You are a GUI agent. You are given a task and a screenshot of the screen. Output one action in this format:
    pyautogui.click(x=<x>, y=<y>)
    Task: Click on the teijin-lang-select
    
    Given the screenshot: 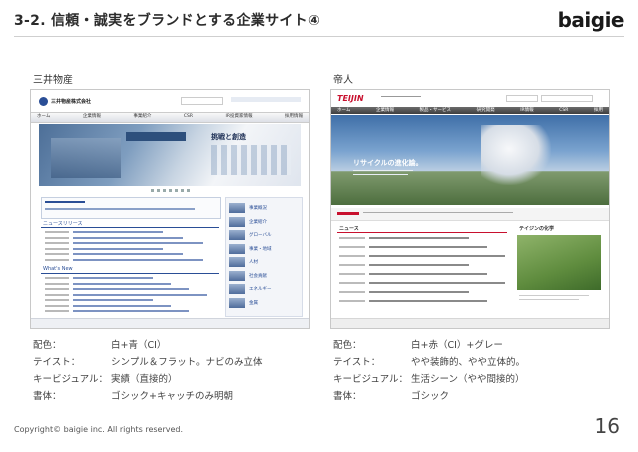 What is the action you would take?
    pyautogui.click(x=522, y=98)
    